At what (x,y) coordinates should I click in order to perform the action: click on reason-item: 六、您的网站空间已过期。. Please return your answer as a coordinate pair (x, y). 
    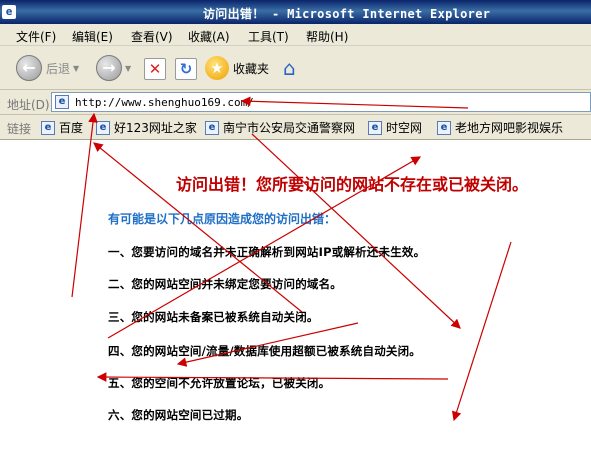
    Looking at the image, I should click on (178, 415).